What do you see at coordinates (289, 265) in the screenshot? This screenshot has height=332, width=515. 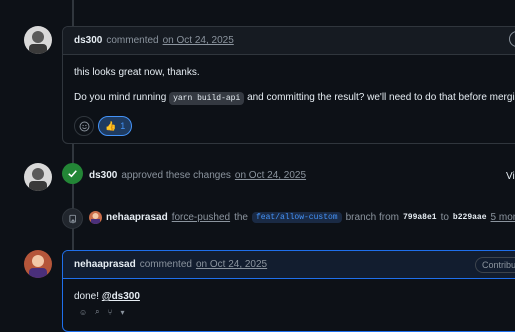 I see `comment-header: nehaaprasad commented on Oct 24, 2025` at bounding box center [289, 265].